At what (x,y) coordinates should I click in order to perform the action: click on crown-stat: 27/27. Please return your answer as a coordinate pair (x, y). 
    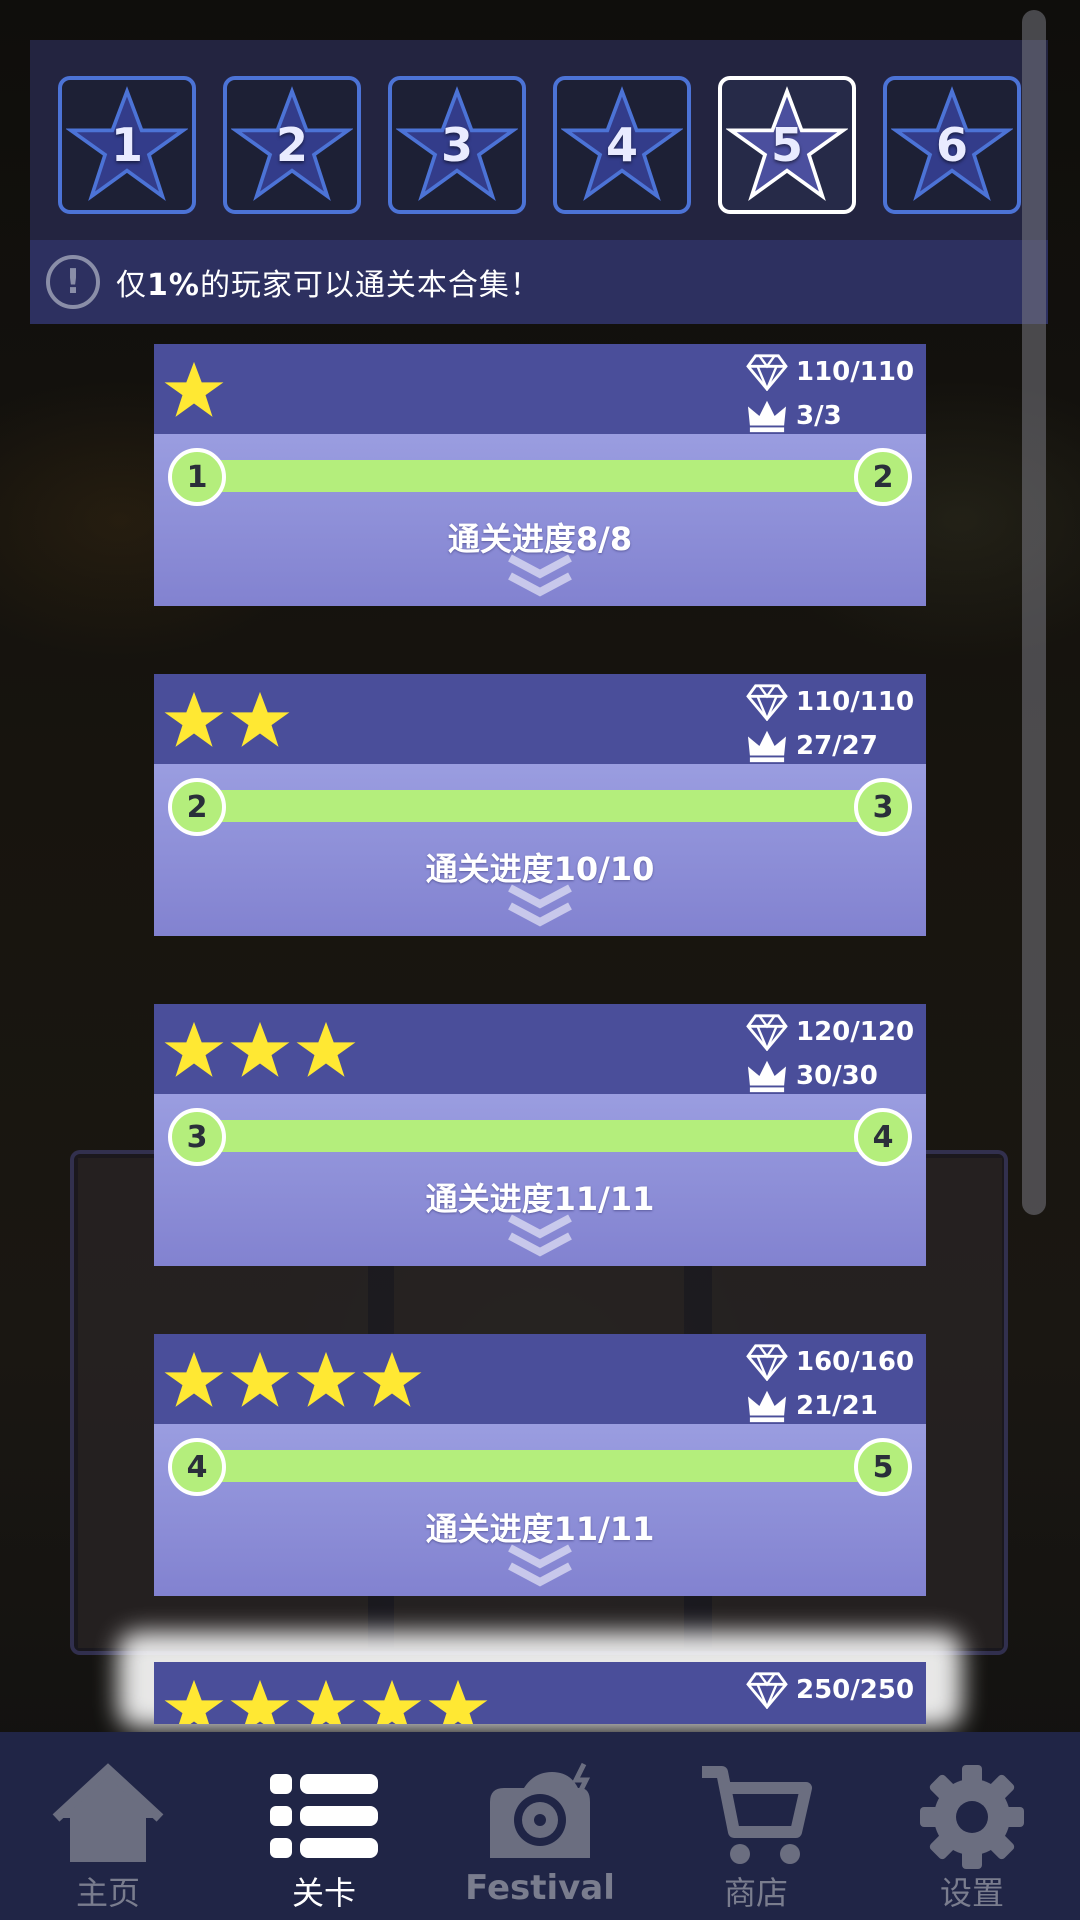
    Looking at the image, I should click on (831, 746).